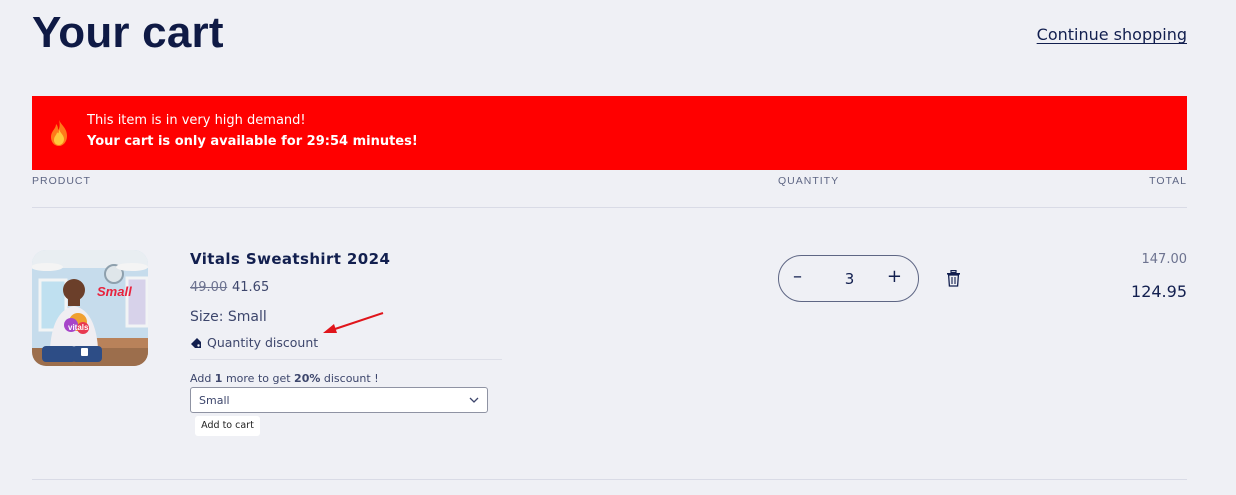 The height and width of the screenshot is (495, 1236). What do you see at coordinates (809, 181) in the screenshot?
I see `column-header-quantity: QUANTITY` at bounding box center [809, 181].